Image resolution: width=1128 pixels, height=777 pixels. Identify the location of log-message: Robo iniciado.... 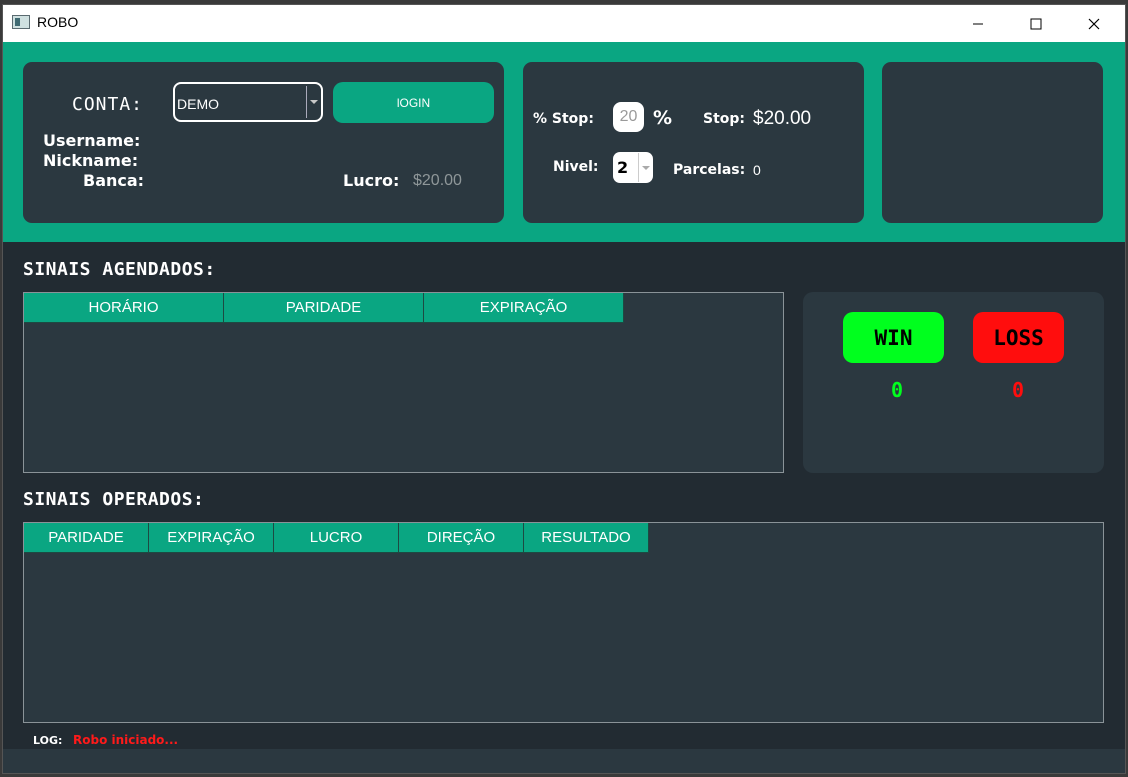
(126, 740).